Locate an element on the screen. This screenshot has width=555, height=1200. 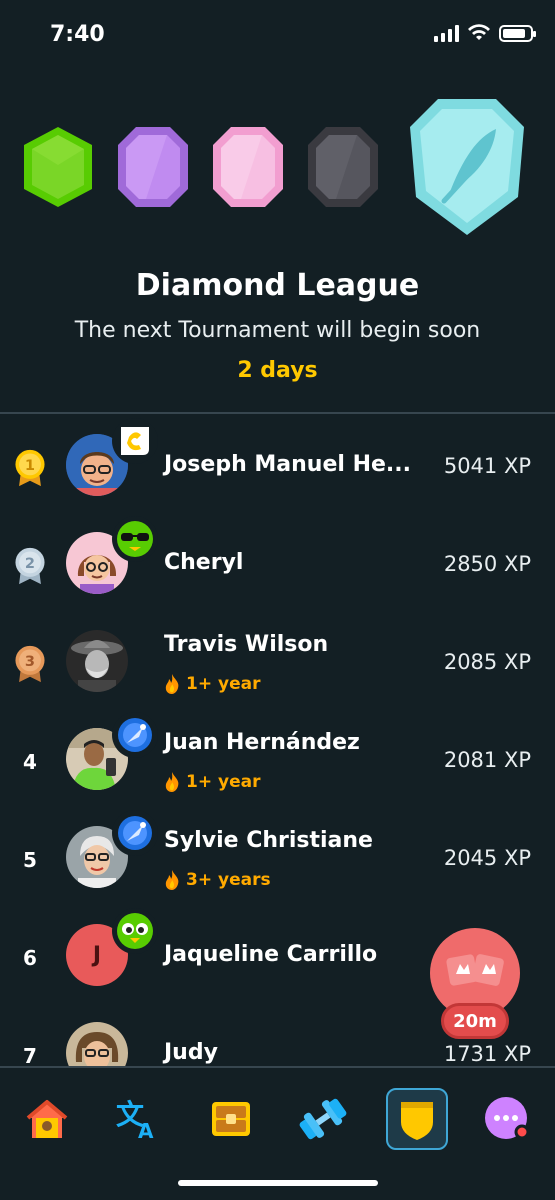
rank-number: 4 is located at coordinates (30, 762).